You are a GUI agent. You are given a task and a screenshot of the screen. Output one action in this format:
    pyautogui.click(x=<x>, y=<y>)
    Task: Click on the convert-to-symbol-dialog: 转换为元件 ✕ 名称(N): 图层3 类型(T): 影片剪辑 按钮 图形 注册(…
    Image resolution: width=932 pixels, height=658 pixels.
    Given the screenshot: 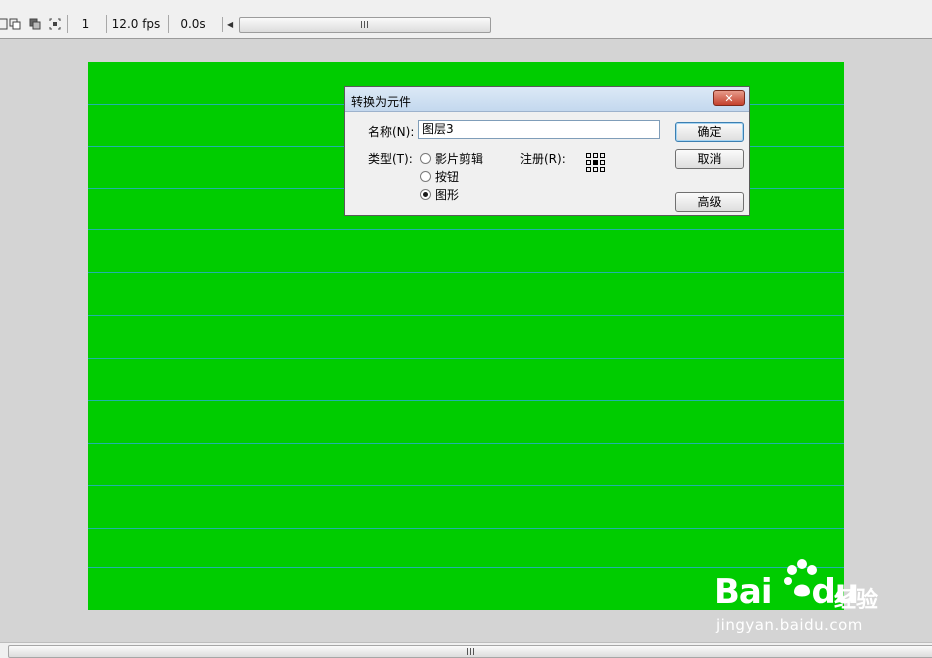 What is the action you would take?
    pyautogui.click(x=547, y=151)
    